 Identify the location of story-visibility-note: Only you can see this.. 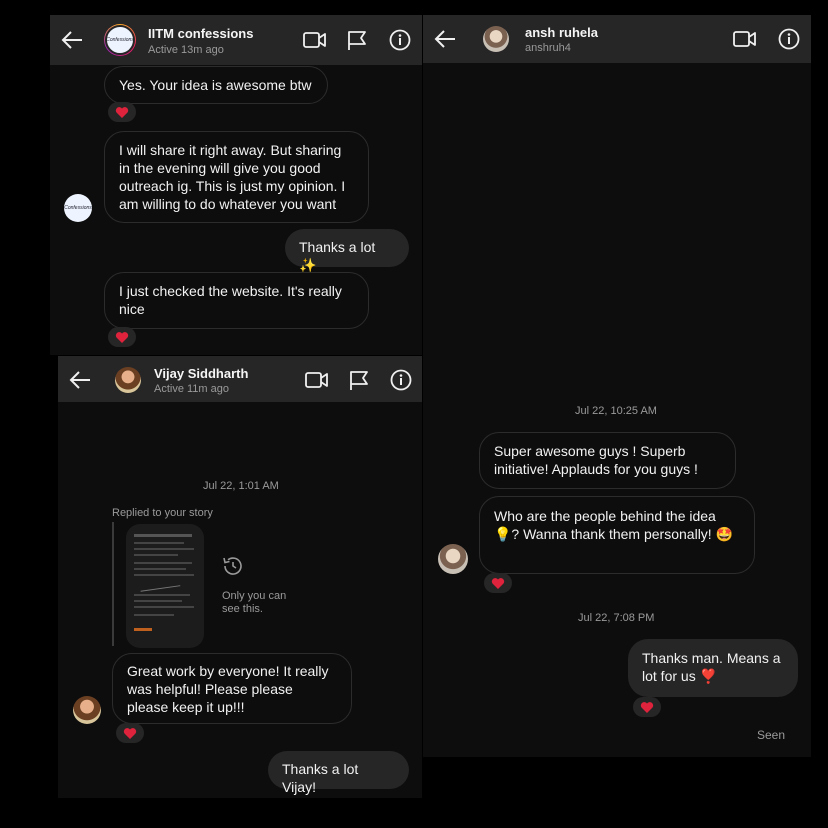
(254, 602).